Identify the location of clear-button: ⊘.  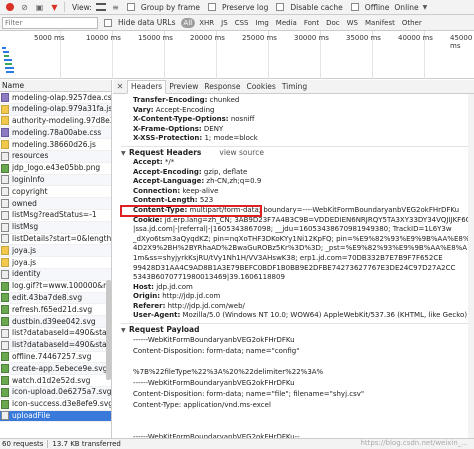
(24, 7).